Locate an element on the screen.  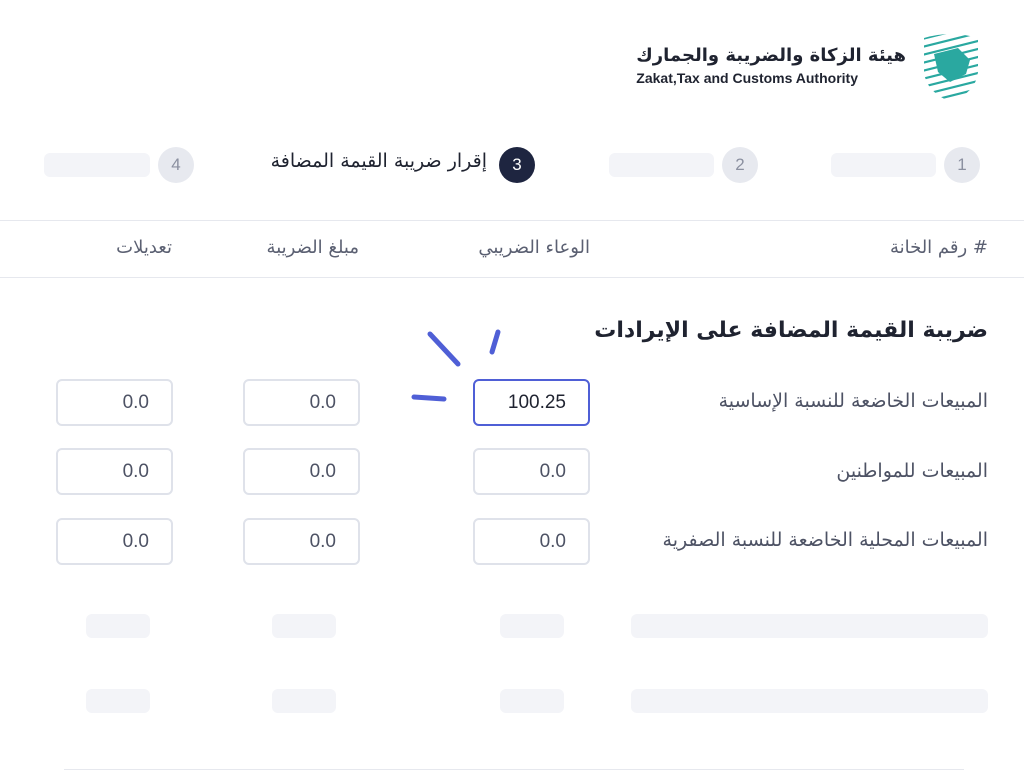
tax-amount-input-zero-rated: 0.0 is located at coordinates (301, 541).